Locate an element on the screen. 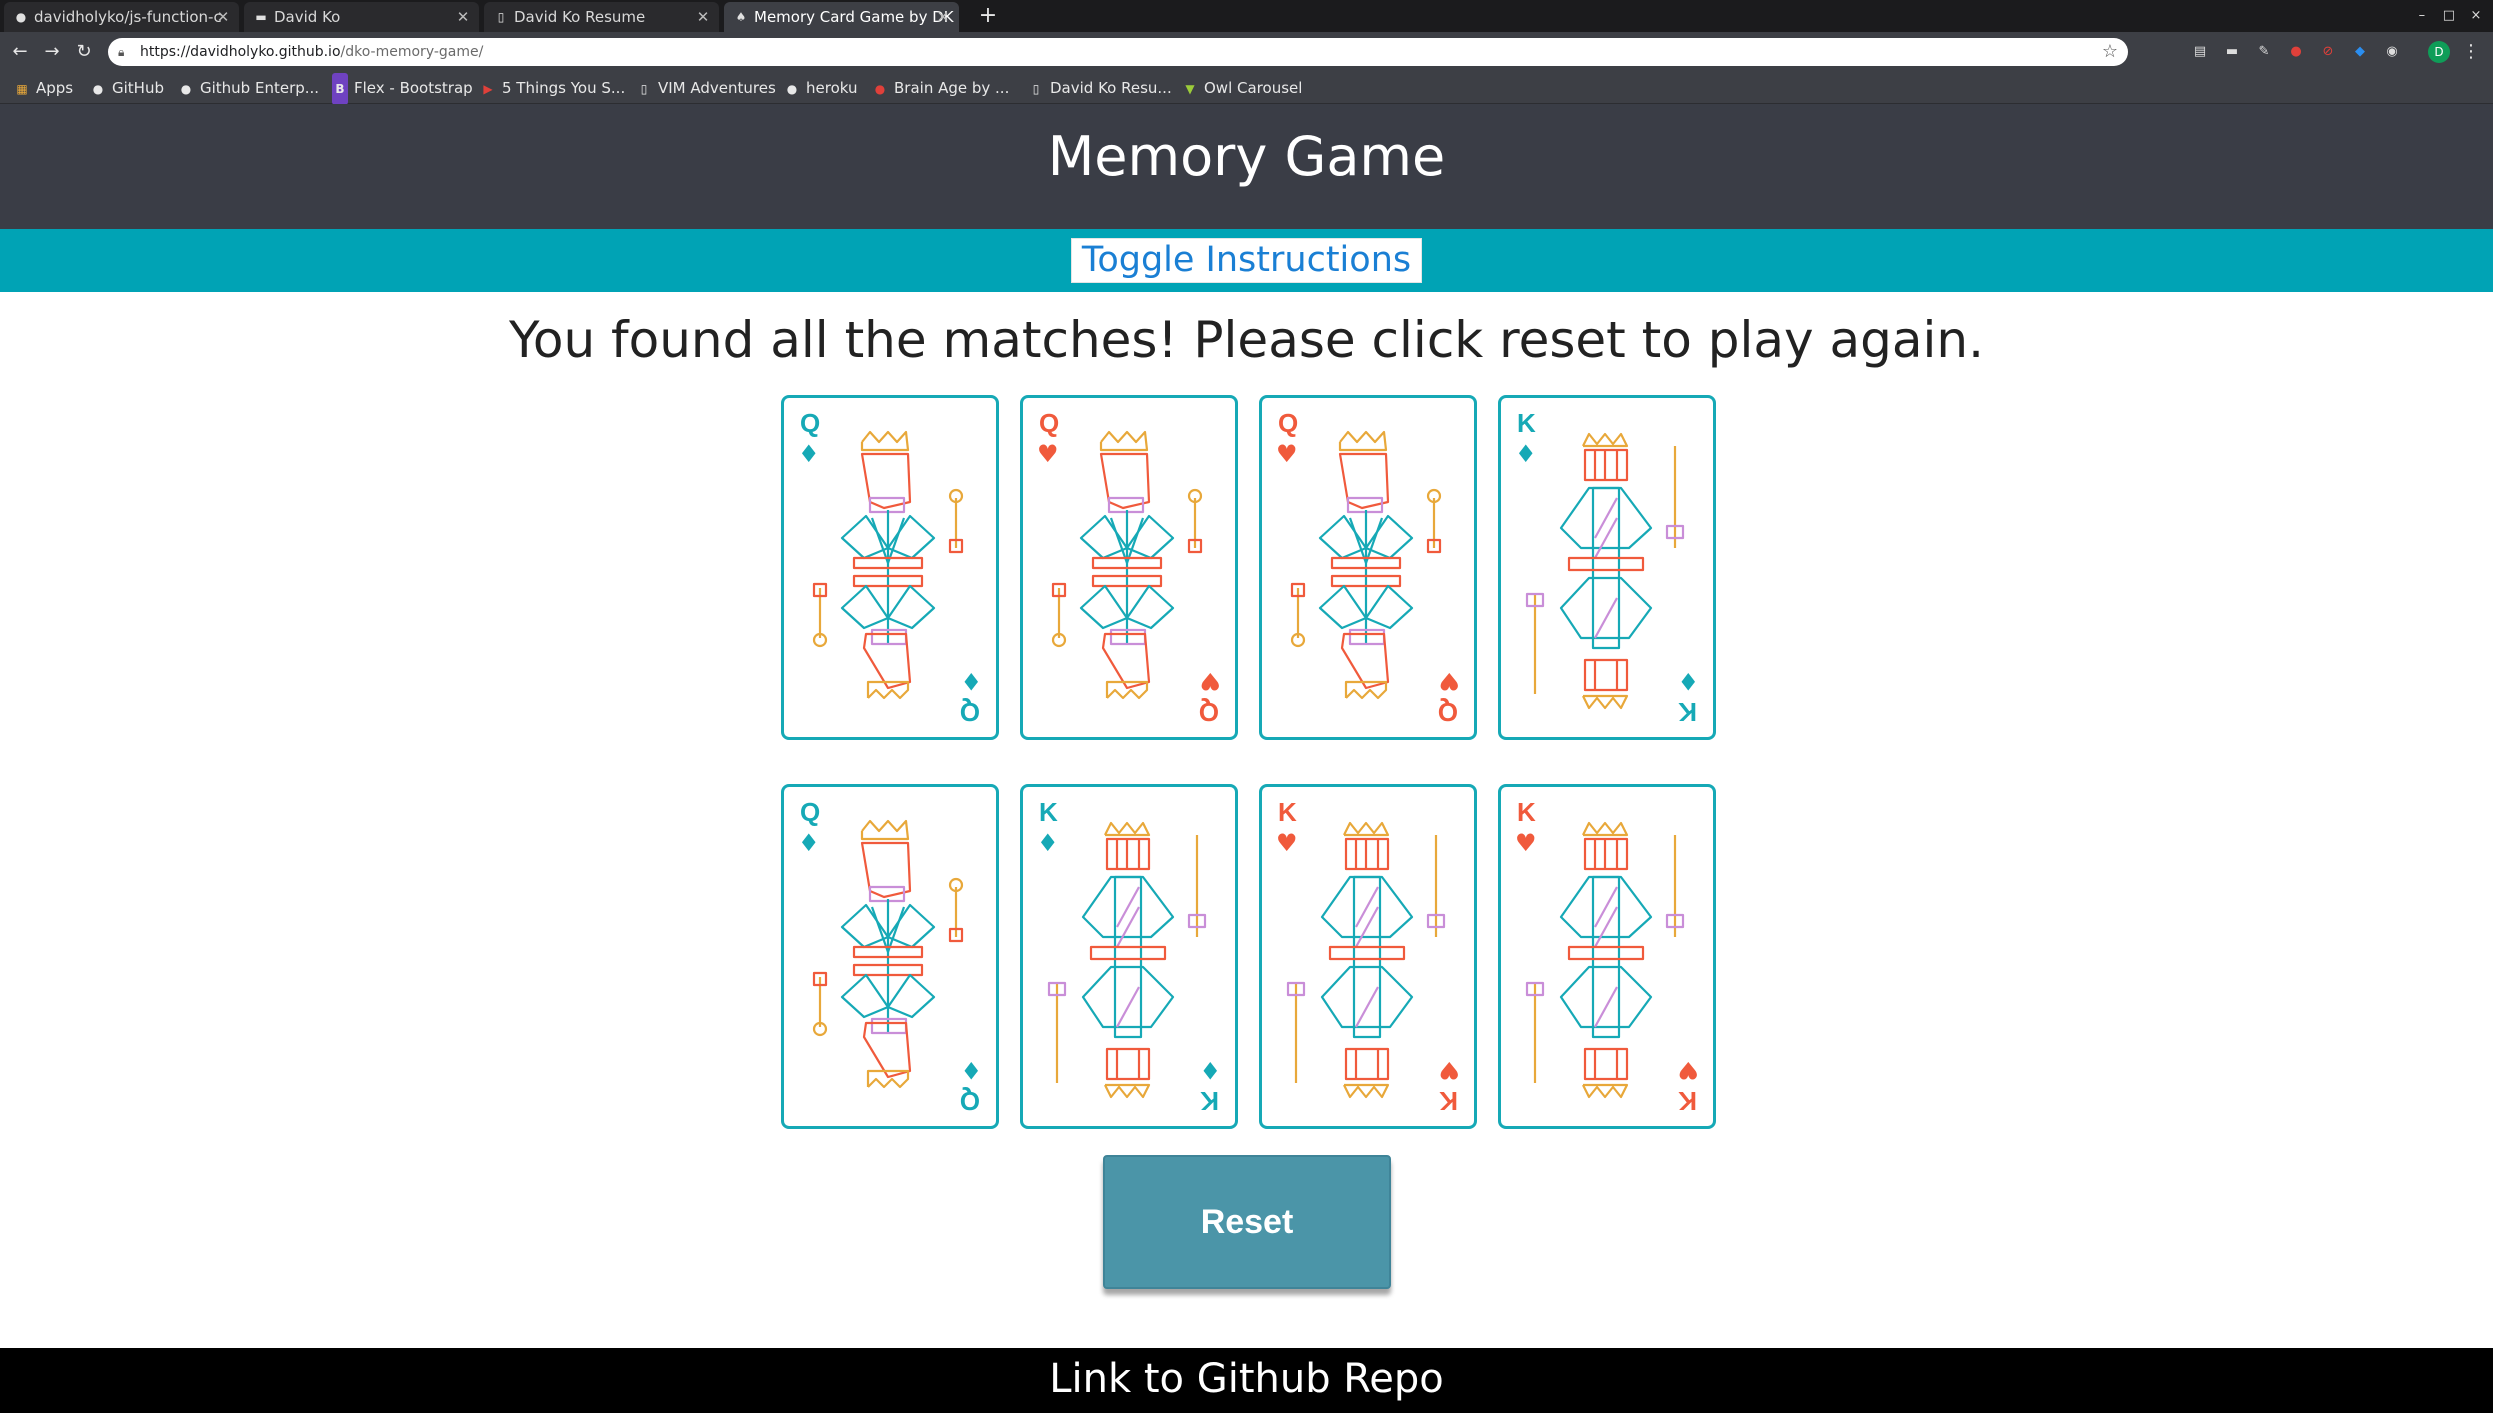 This screenshot has height=1413, width=2493. extension-stop-icon: ⊘ is located at coordinates (2328, 52).